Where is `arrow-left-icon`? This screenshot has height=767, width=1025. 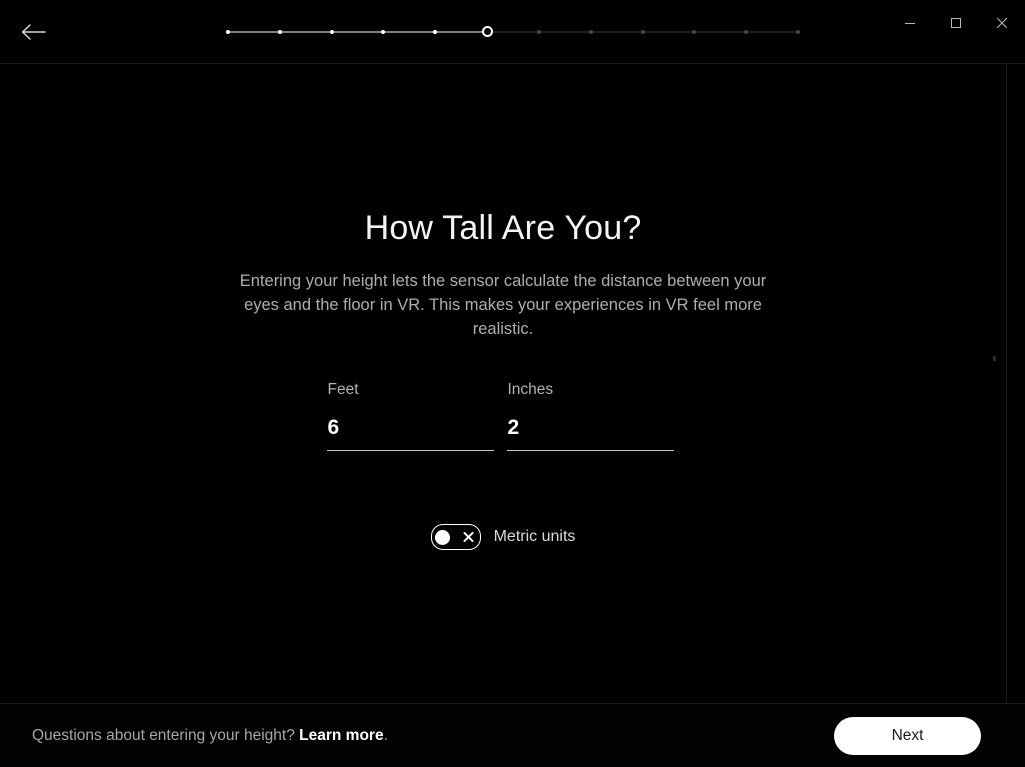 arrow-left-icon is located at coordinates (33, 32).